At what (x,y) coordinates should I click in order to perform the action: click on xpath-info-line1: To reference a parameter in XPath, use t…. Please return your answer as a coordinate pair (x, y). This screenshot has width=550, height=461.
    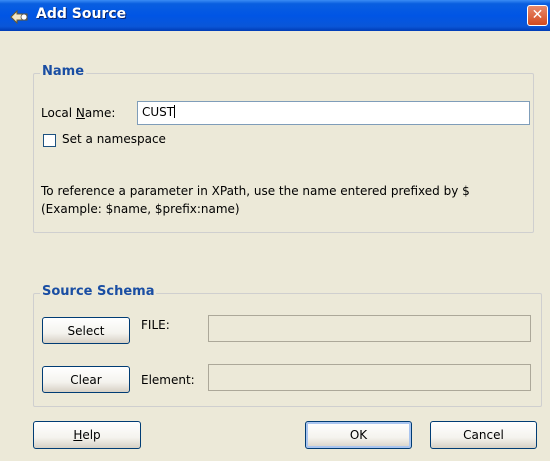
    Looking at the image, I should click on (255, 191).